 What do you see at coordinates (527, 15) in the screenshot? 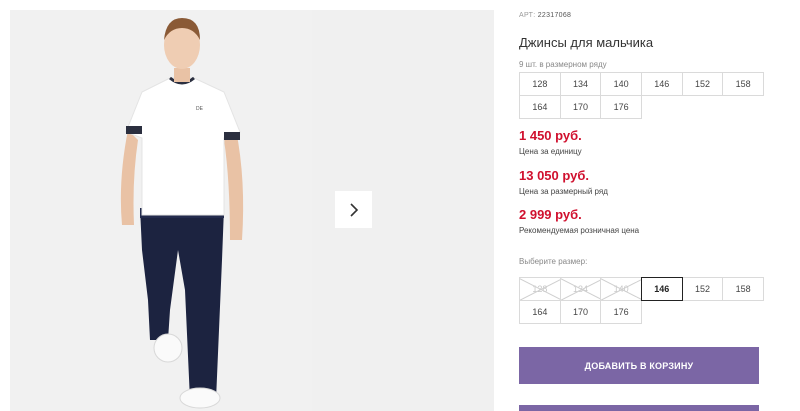
I see `article-label: АРТ:` at bounding box center [527, 15].